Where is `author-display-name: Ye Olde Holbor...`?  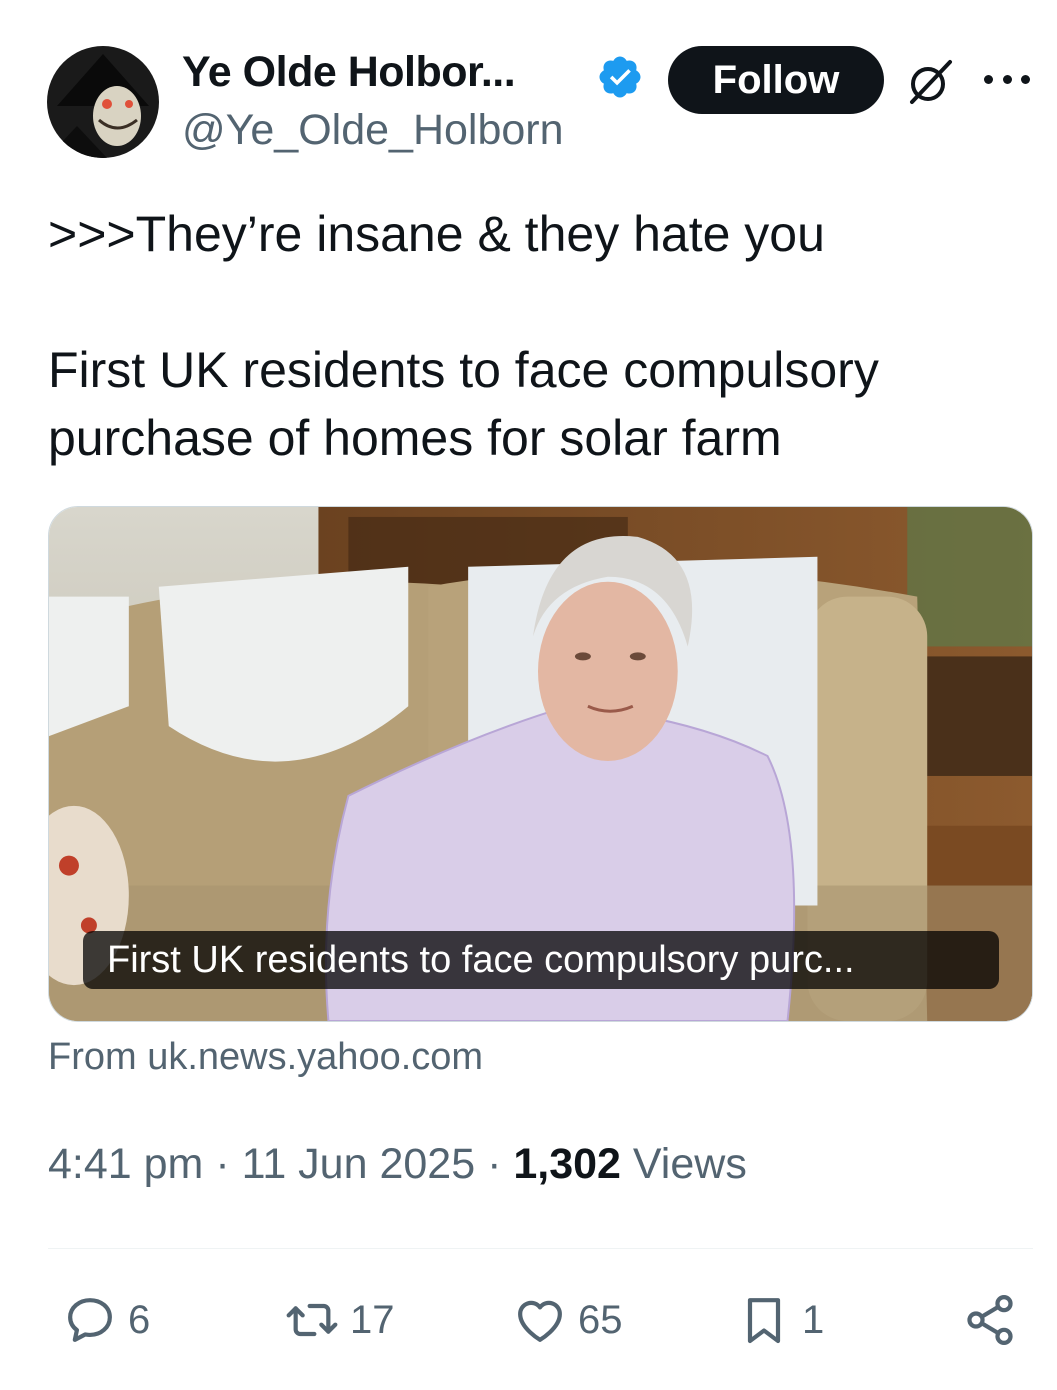 author-display-name: Ye Olde Holbor... is located at coordinates (349, 72).